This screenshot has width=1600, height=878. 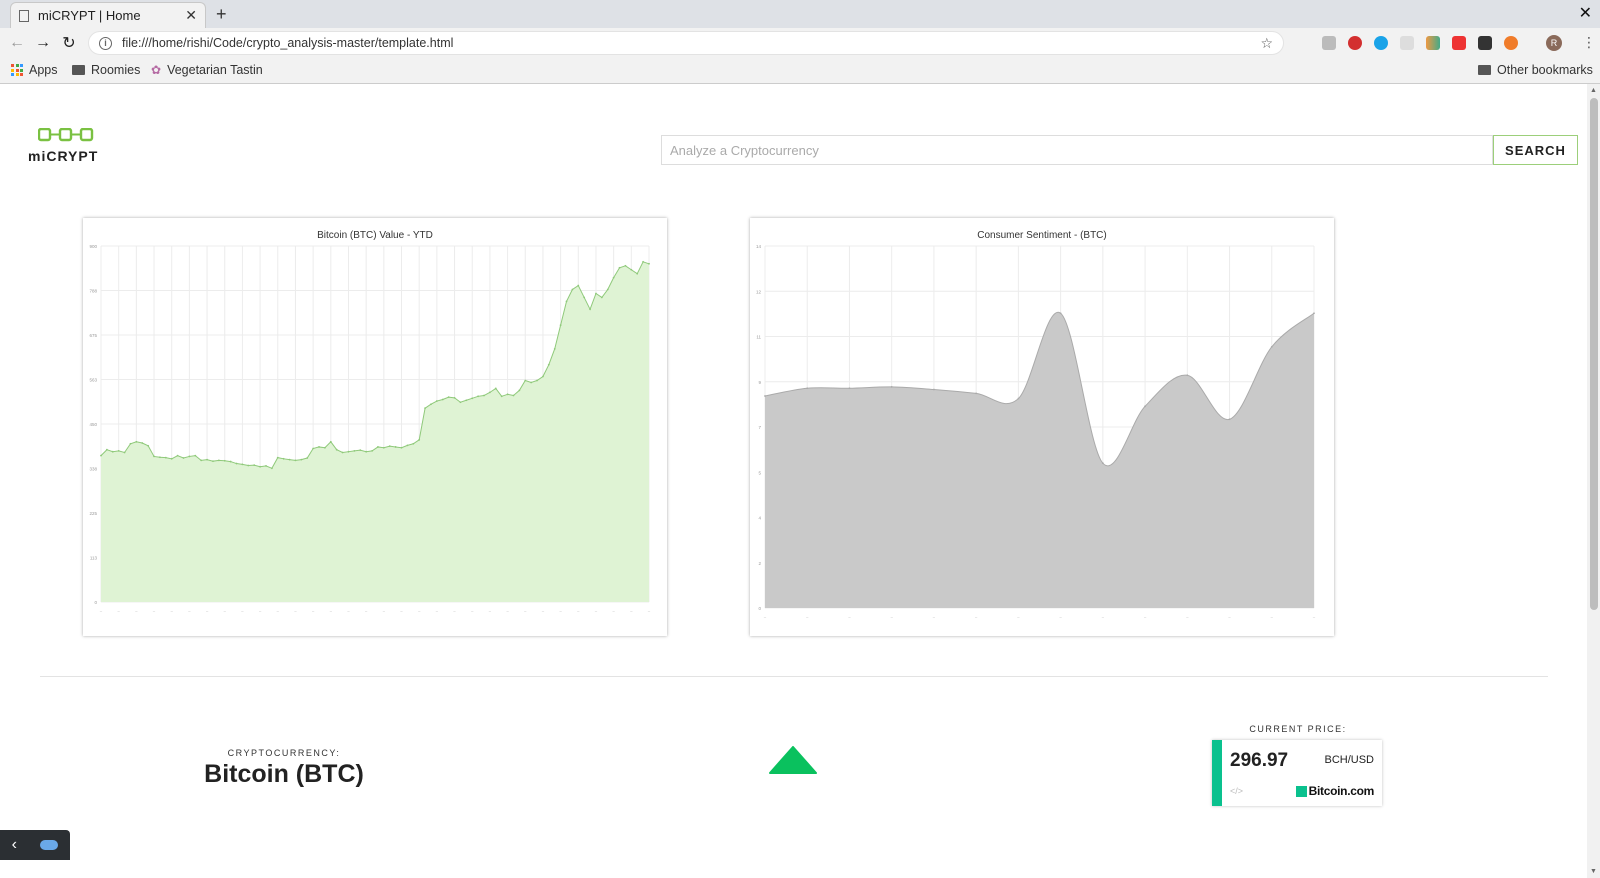 I want to click on brand-logo: miCRYPT, so click(x=69, y=146).